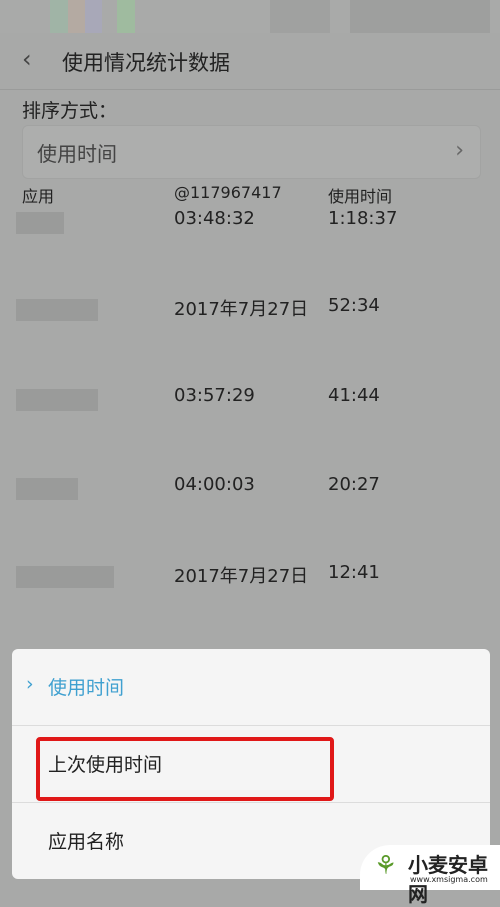 This screenshot has height=907, width=500. I want to click on usage-cell: 20:27, so click(354, 484).